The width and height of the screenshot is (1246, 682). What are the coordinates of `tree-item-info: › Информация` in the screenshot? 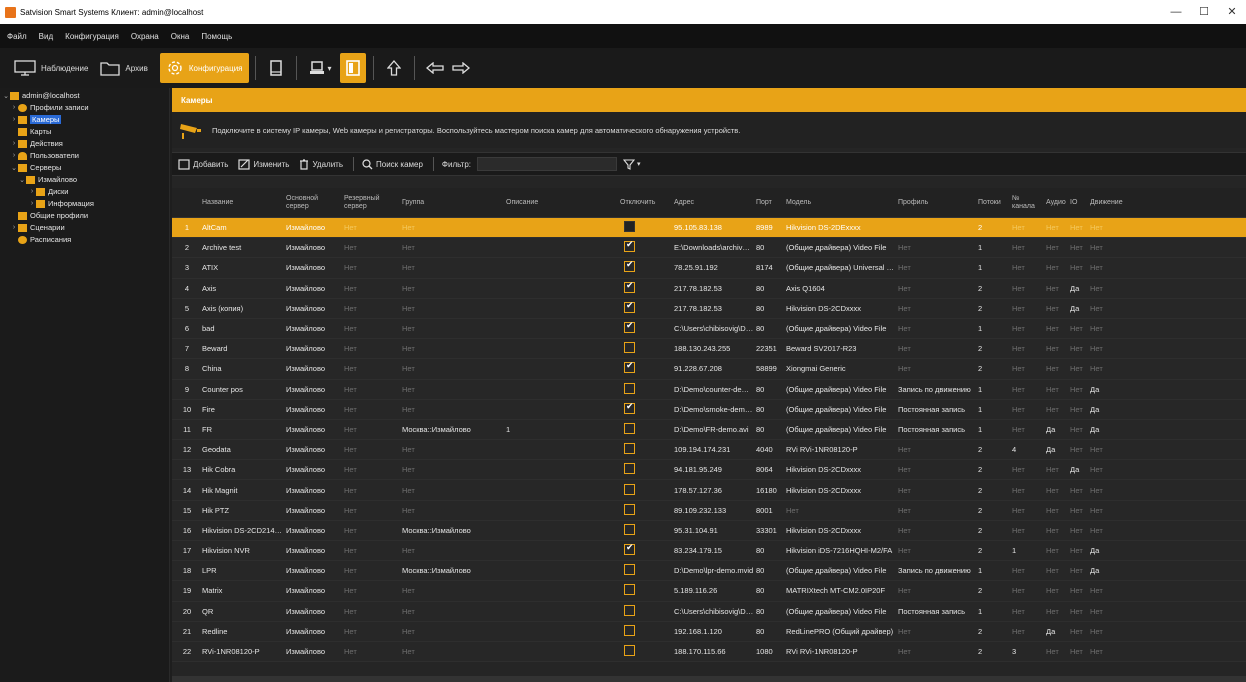 It's located at (84, 203).